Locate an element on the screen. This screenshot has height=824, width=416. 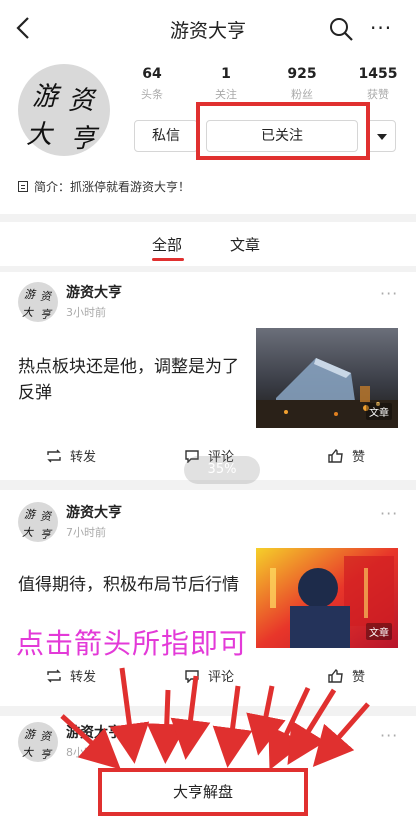
content-tabs: 全部 文章 is located at coordinates (208, 244).